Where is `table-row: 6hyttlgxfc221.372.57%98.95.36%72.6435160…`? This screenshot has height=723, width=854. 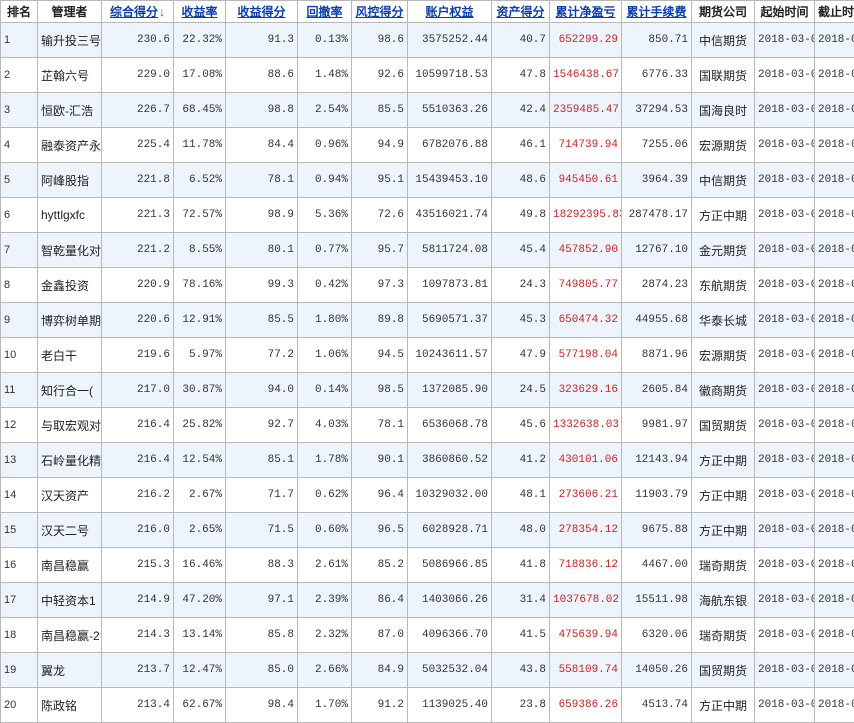
table-row: 6hyttlgxfc221.372.57%98.95.36%72.6435160… is located at coordinates (427, 215).